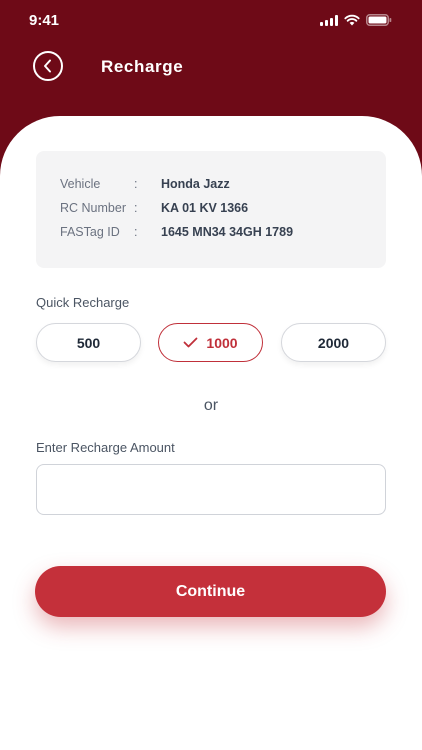  I want to click on status-bar: 9:41, so click(211, 22).